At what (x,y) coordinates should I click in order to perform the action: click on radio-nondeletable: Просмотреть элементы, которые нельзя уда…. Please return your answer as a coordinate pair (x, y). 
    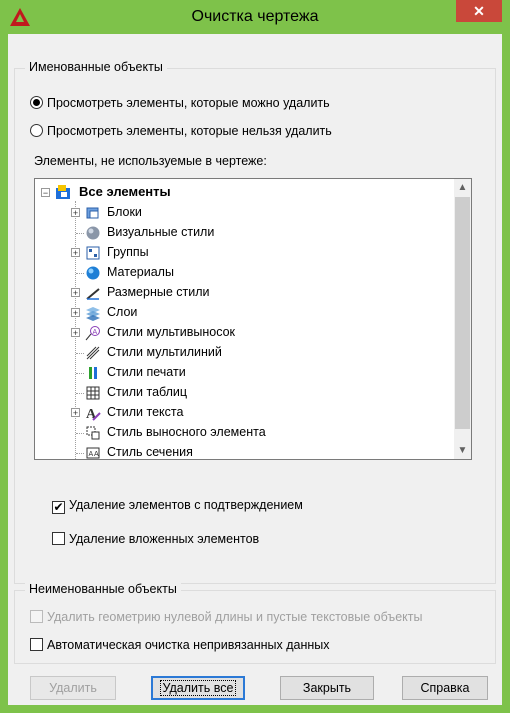
    Looking at the image, I should click on (181, 131).